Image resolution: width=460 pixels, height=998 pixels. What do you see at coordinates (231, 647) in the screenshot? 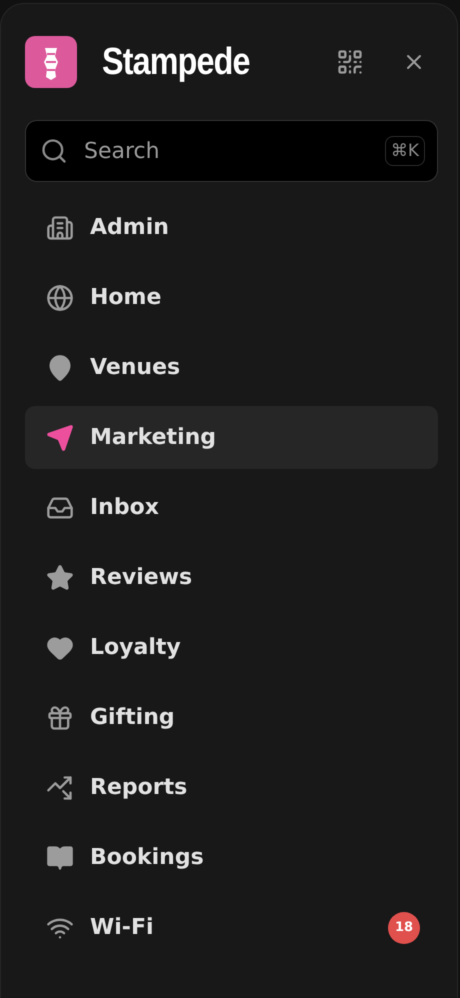
I see `nav-item: Loyalty` at bounding box center [231, 647].